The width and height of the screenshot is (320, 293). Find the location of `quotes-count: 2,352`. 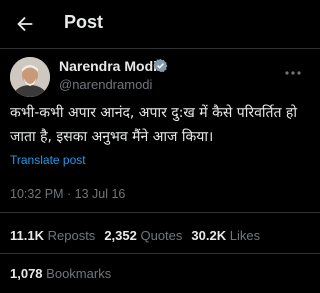

quotes-count: 2,352 is located at coordinates (120, 235).